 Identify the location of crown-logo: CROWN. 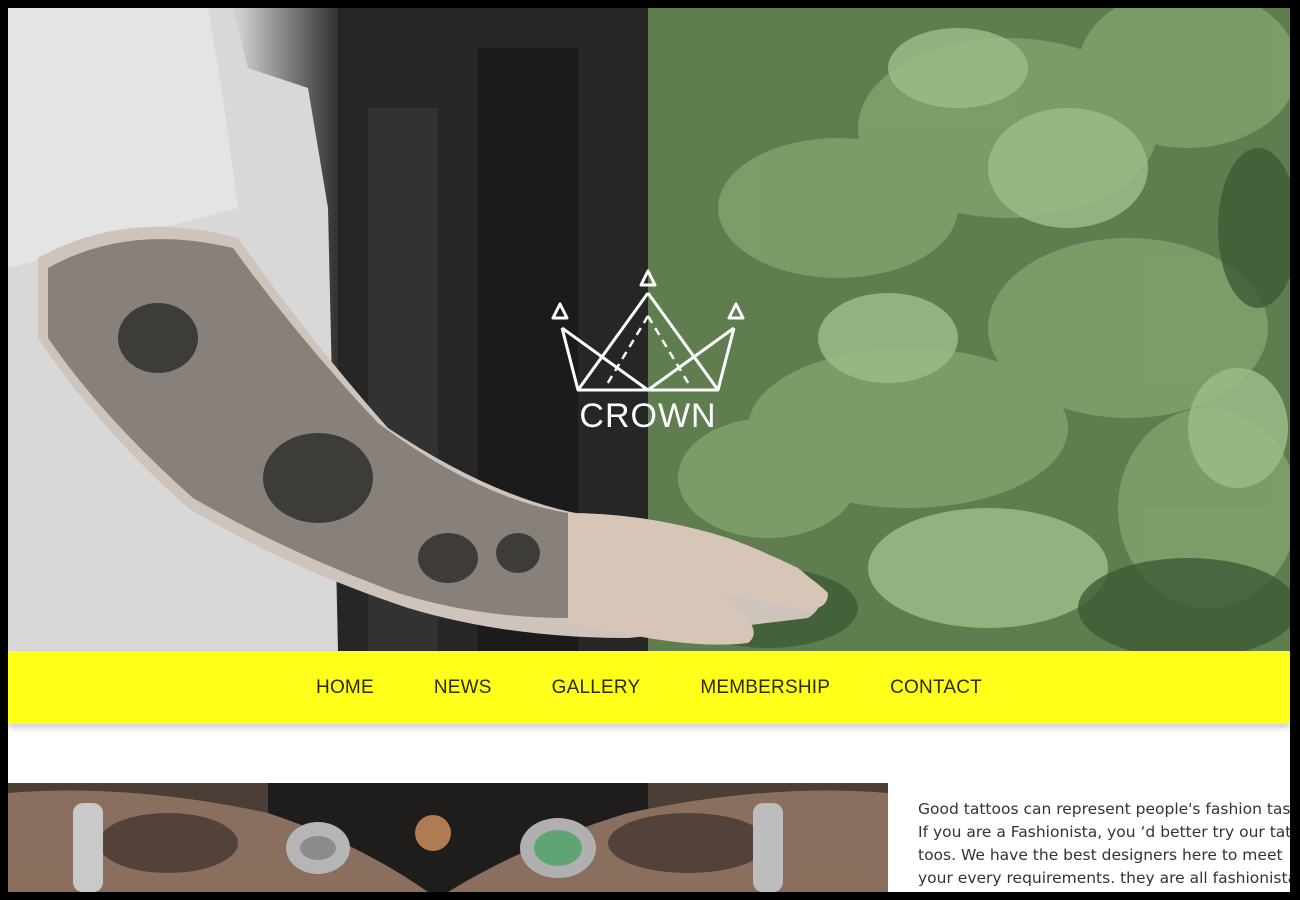
(648, 355).